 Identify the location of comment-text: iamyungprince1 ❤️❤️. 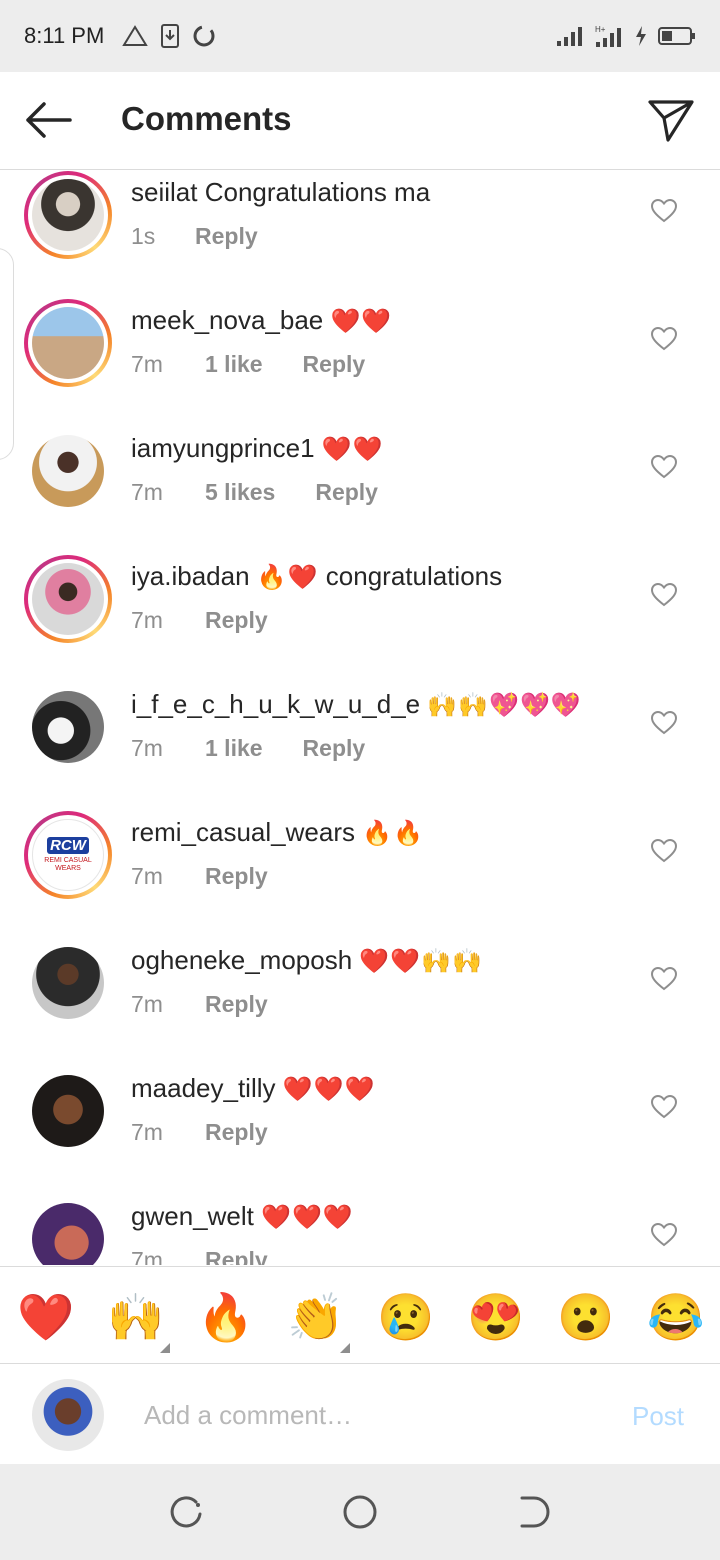
(257, 448).